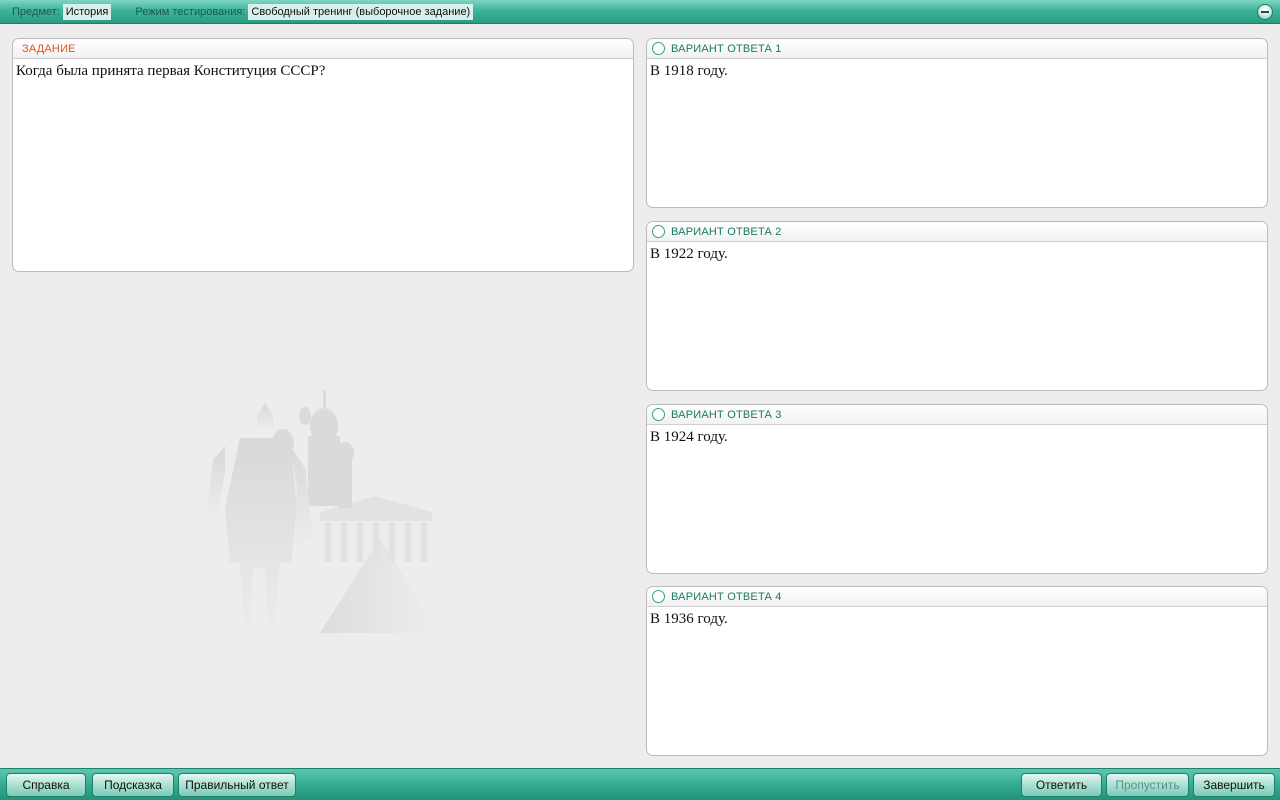 The height and width of the screenshot is (800, 1280). What do you see at coordinates (36, 11) in the screenshot?
I see `subject-label: Предмет:` at bounding box center [36, 11].